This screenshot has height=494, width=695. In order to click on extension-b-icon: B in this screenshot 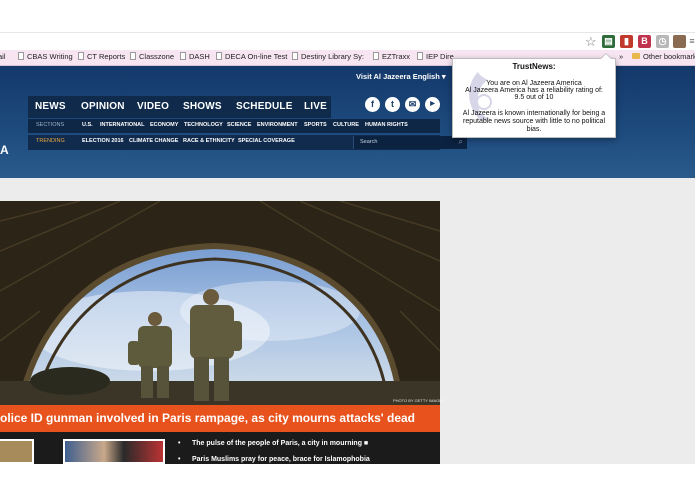, I will do `click(644, 41)`.